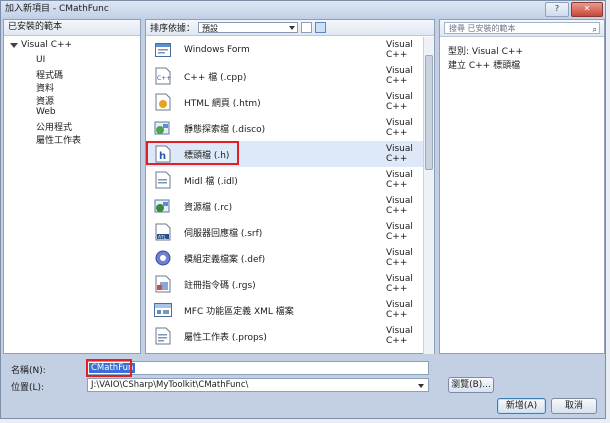  Describe the element at coordinates (109, 368) in the screenshot. I see `name-highlight-box` at that location.